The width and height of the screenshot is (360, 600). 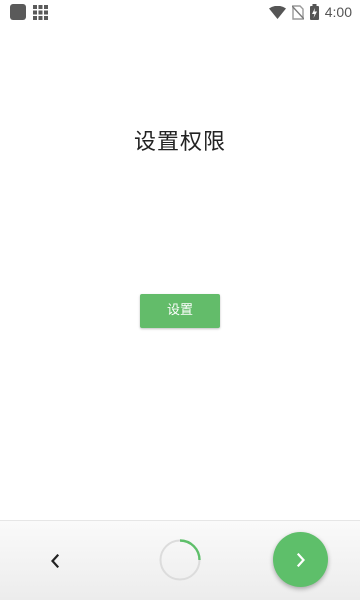 I want to click on back-button, so click(x=55, y=561).